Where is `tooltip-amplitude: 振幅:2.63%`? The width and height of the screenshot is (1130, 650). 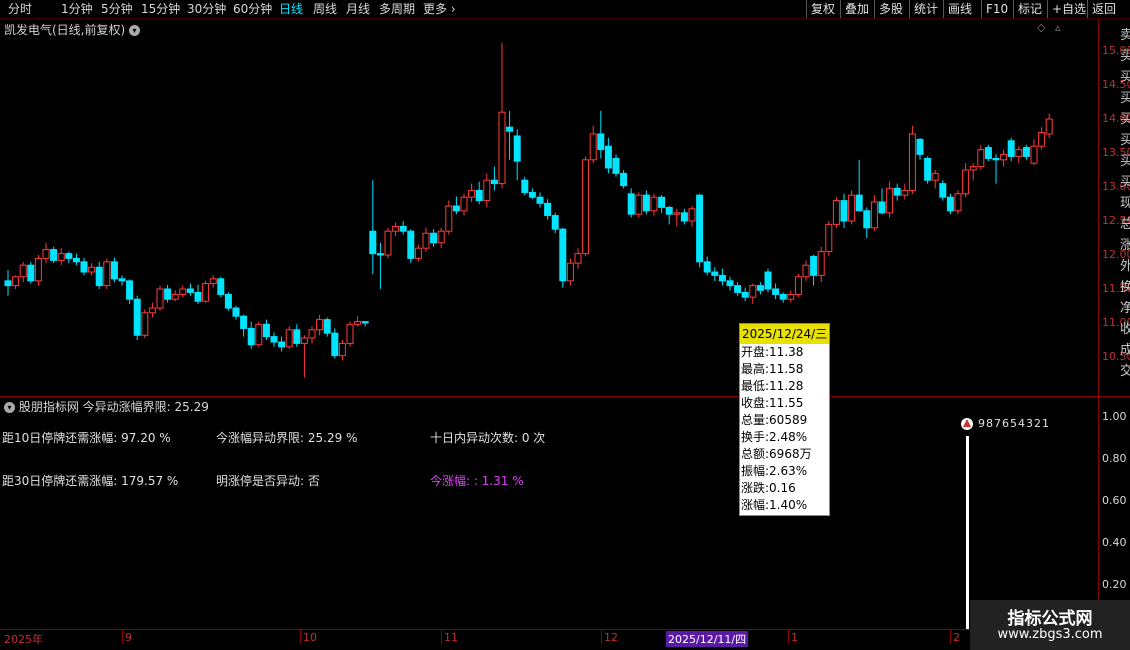
tooltip-amplitude: 振幅:2.63% is located at coordinates (774, 471).